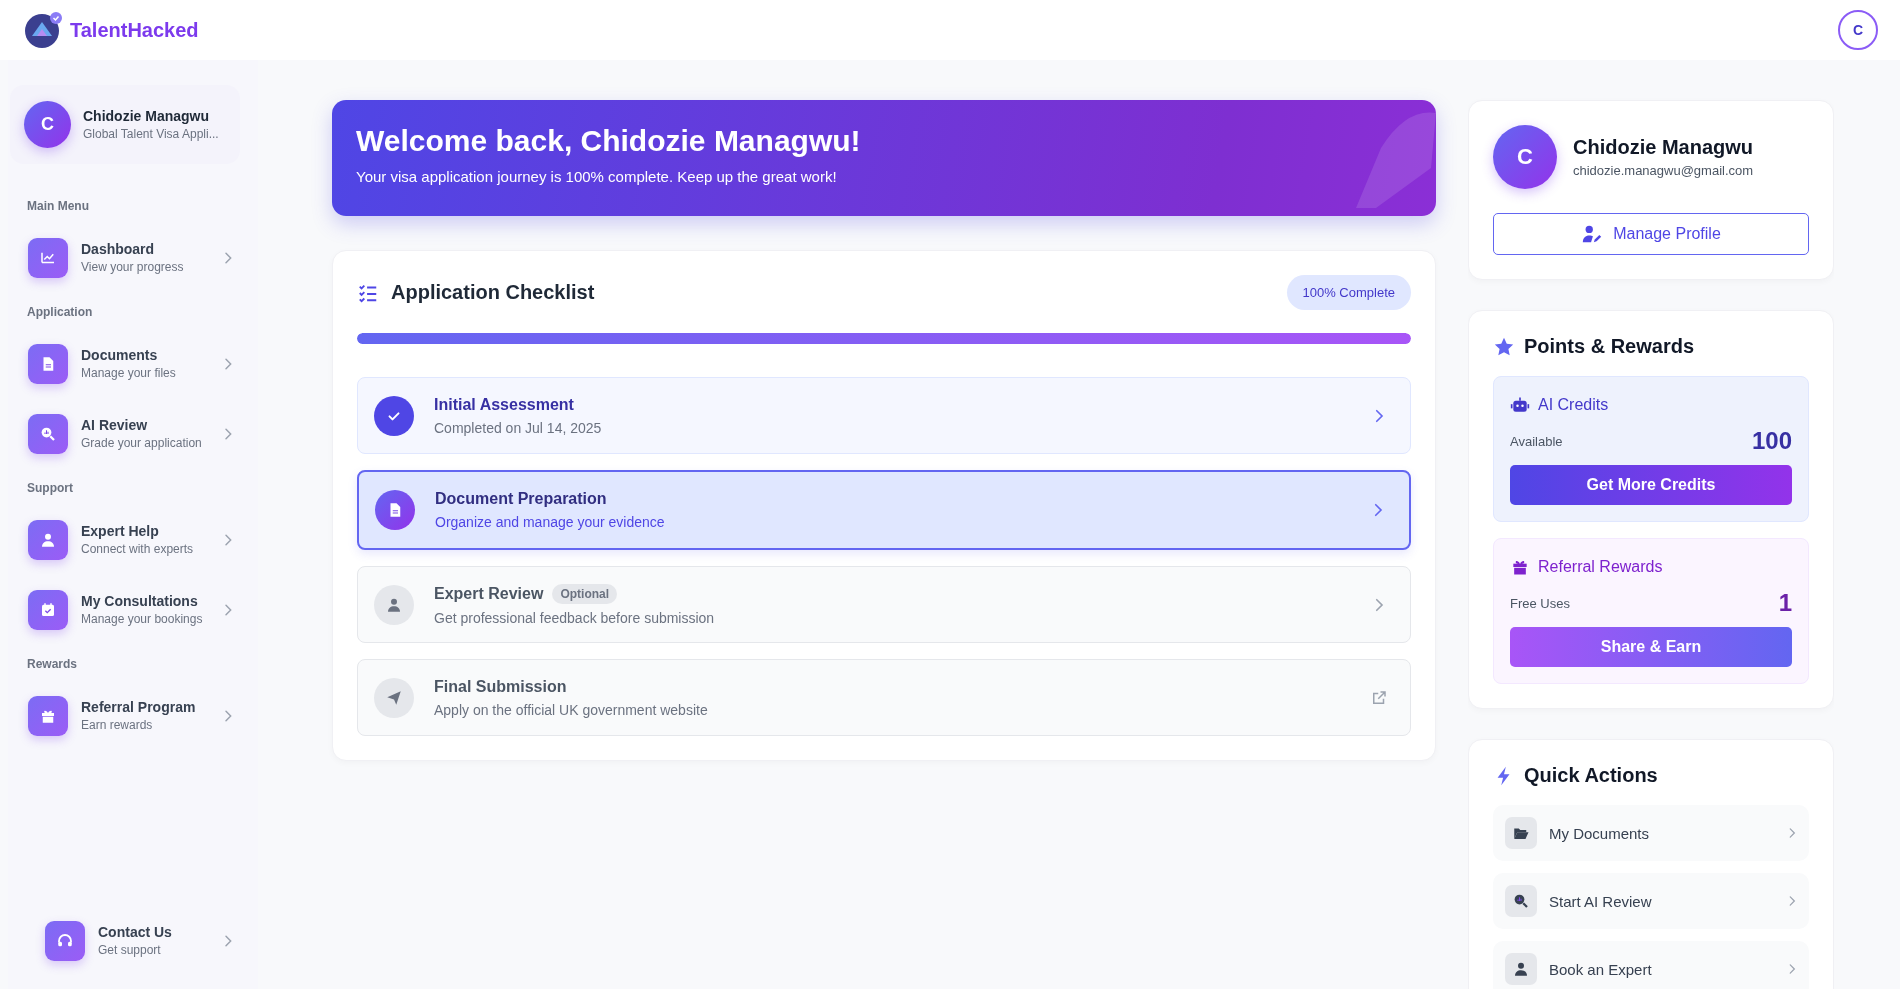  I want to click on robot-icon, so click(1520, 405).